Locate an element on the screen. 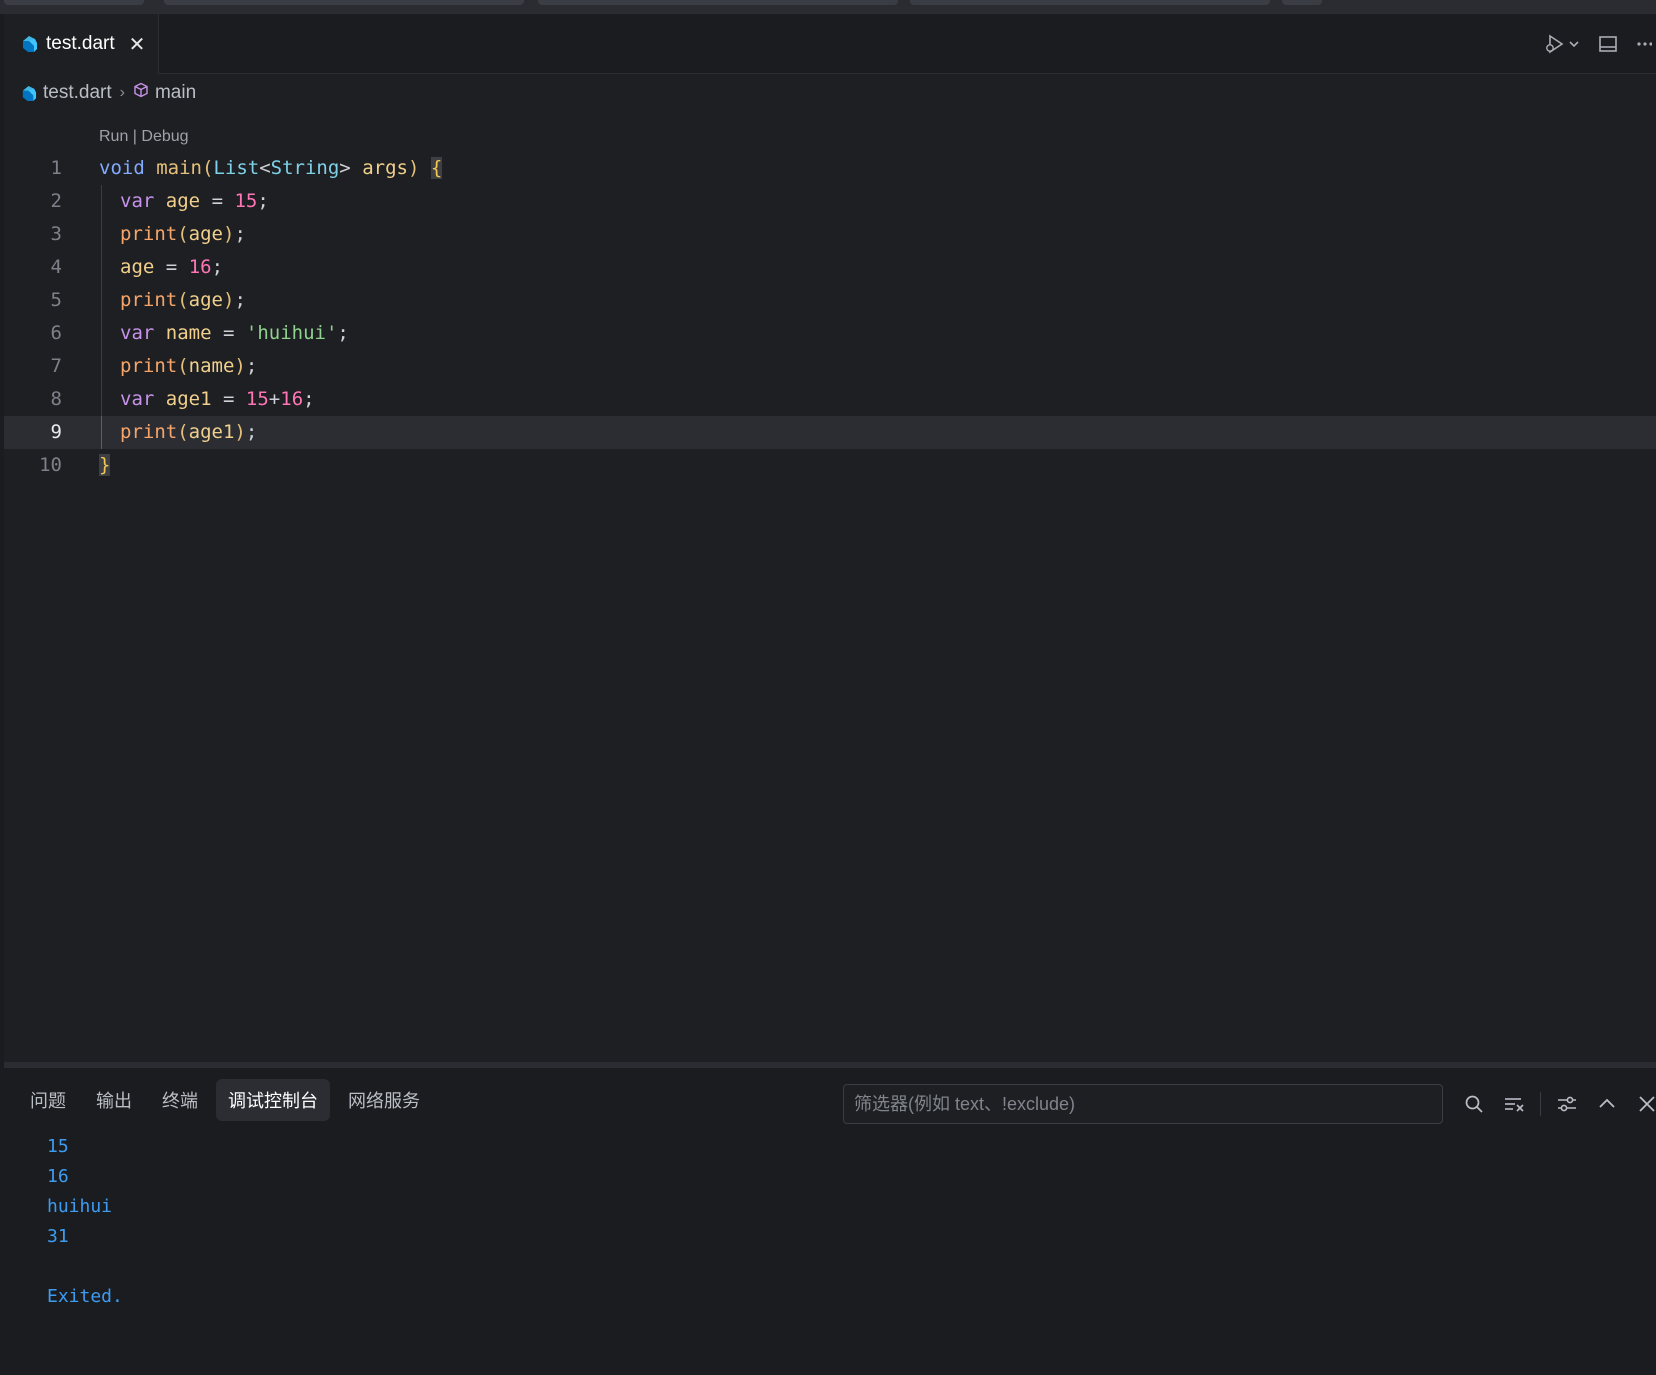 This screenshot has height=1375, width=1656. code-line: 8 var age1 = 15+16; is located at coordinates (830, 399).